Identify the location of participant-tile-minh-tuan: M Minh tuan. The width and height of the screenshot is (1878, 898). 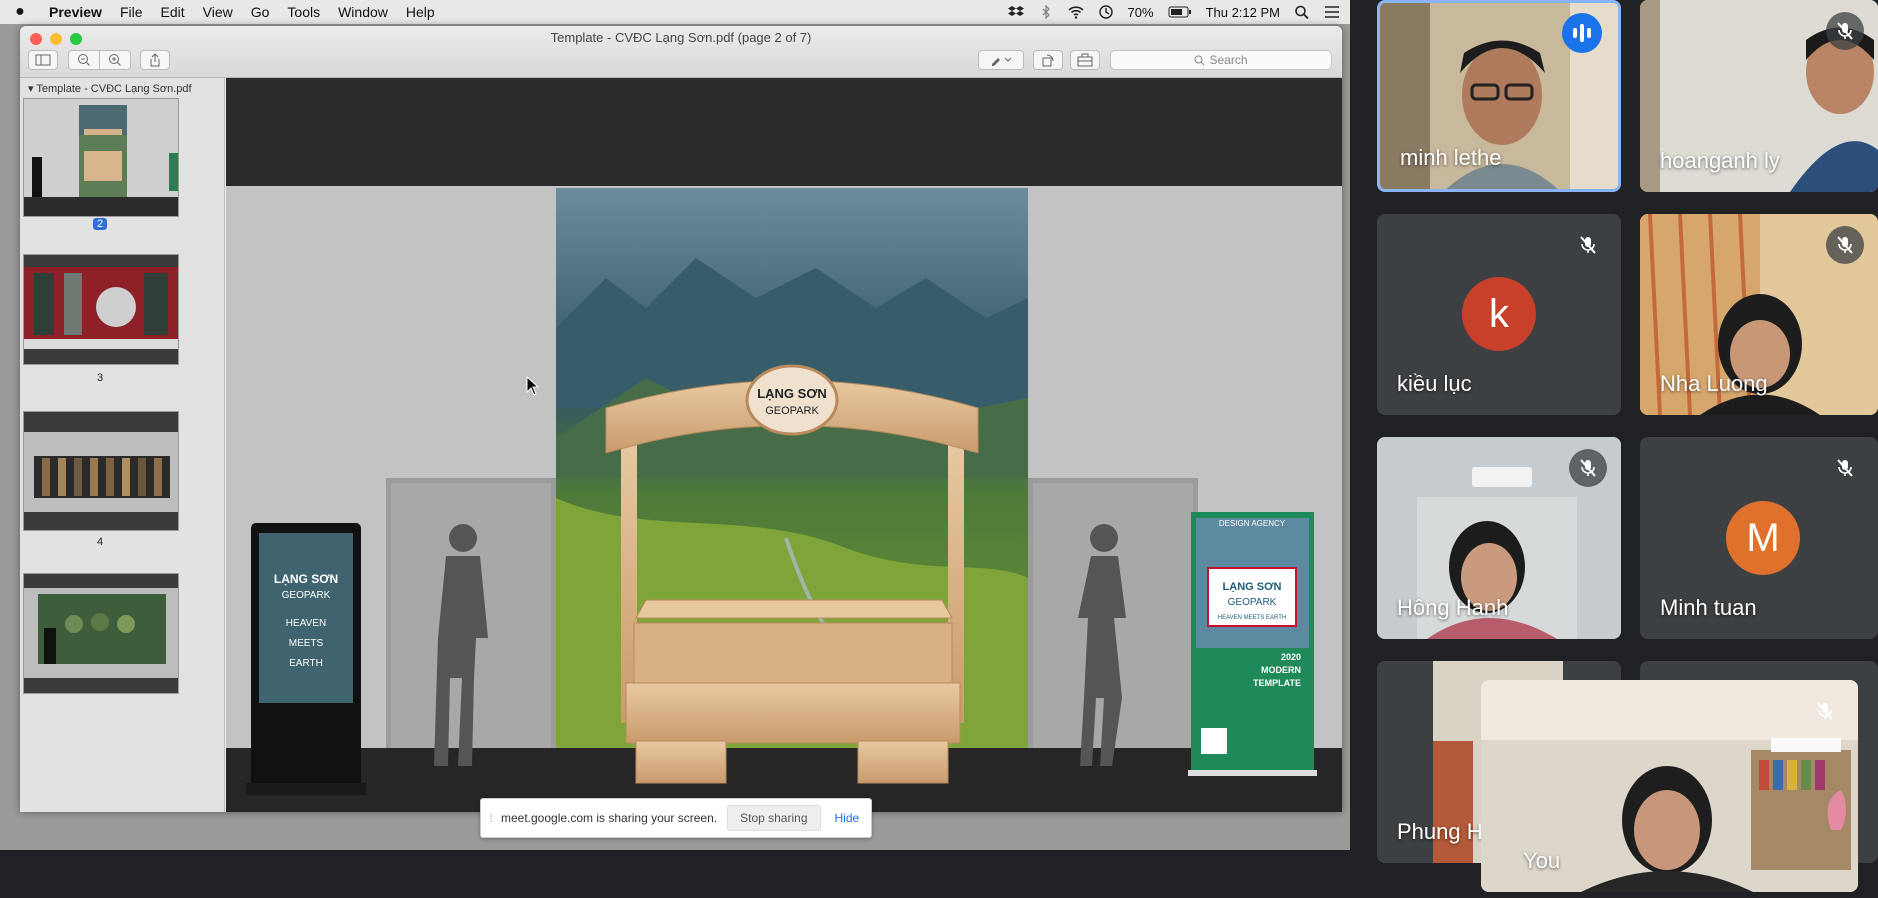
(1759, 538).